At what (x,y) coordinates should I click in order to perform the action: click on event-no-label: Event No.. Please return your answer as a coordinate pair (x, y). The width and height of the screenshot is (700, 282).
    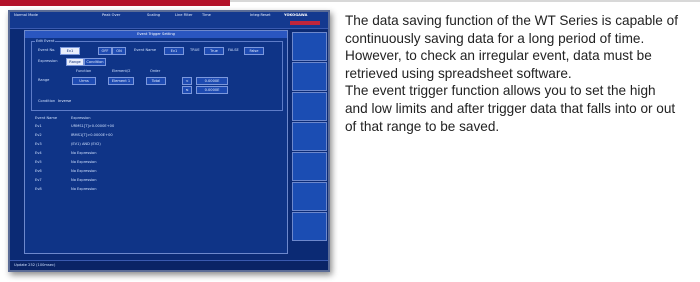
    Looking at the image, I should click on (47, 50).